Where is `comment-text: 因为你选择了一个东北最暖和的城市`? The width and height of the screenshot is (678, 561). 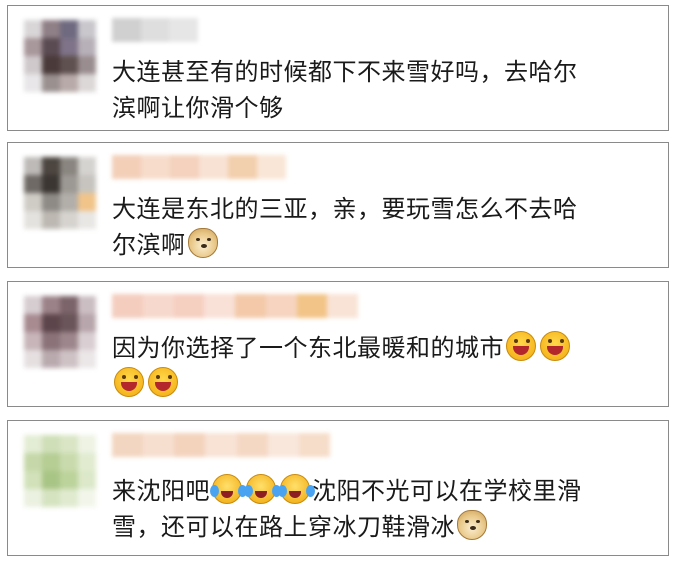
comment-text: 因为你选择了一个东北最暖和的城市 is located at coordinates (383, 366).